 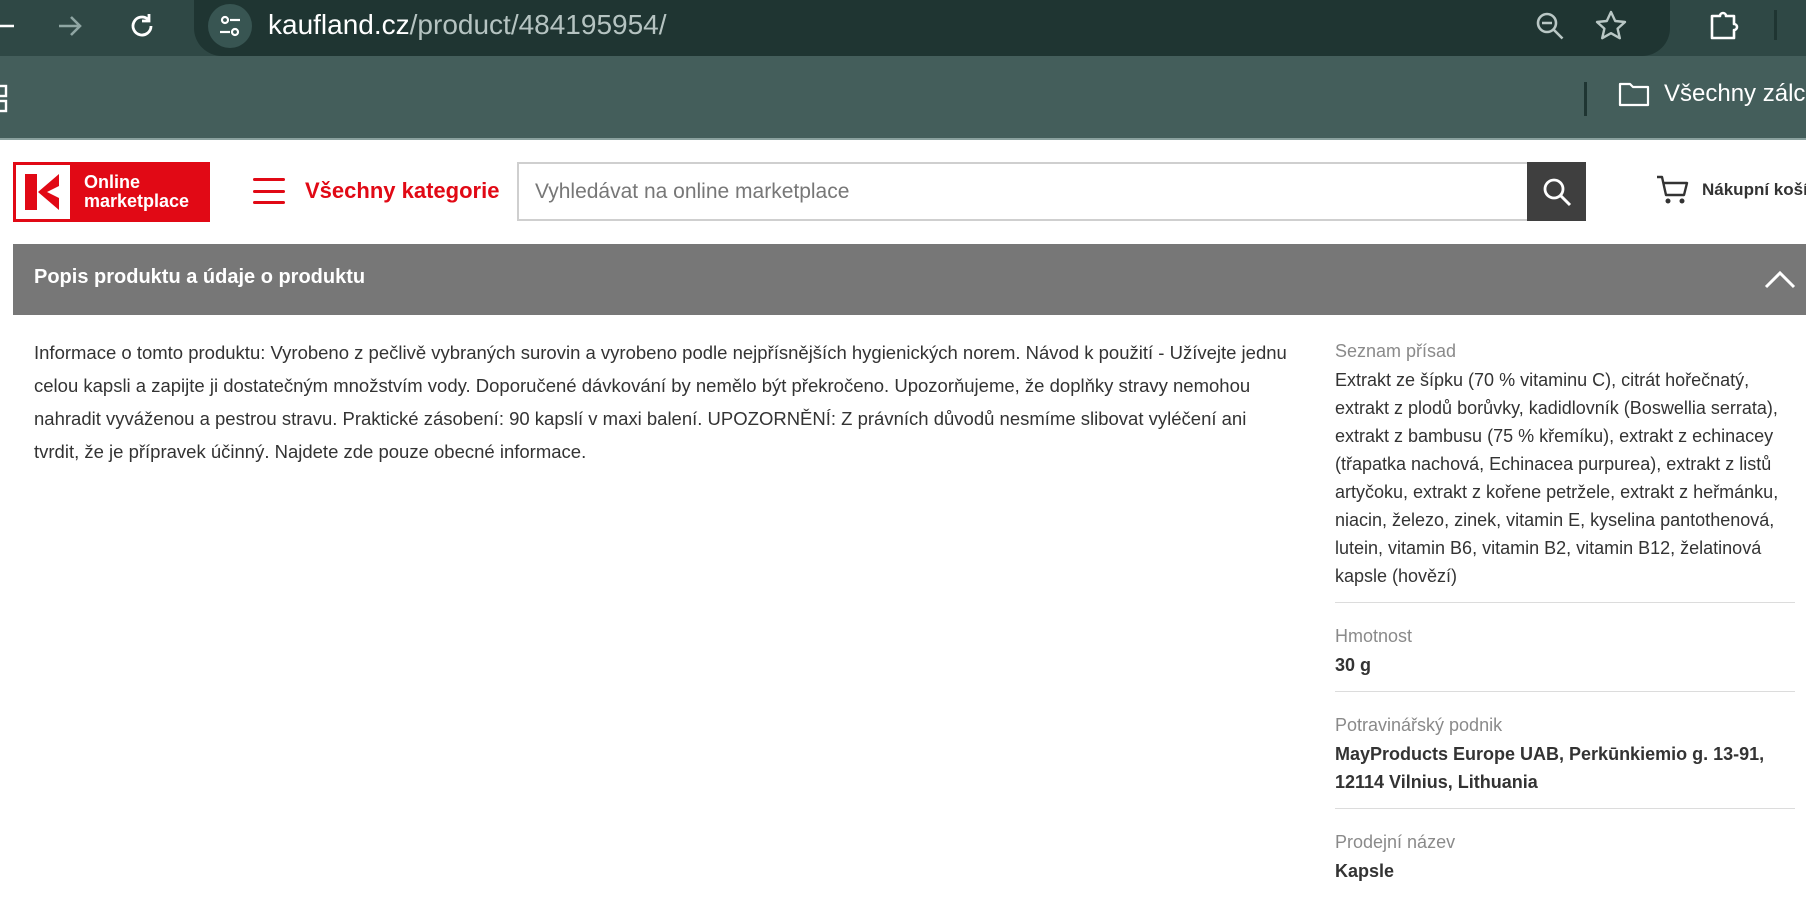 I want to click on reload-button, so click(x=142, y=26).